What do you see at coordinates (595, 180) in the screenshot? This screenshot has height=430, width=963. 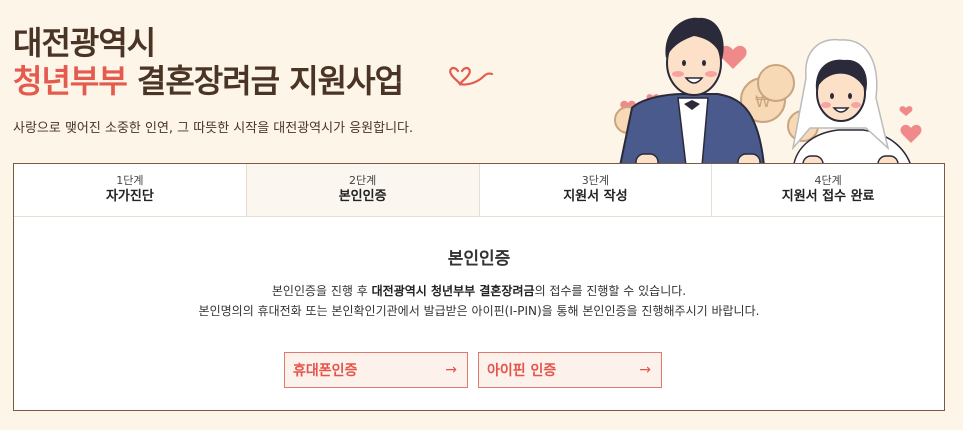 I see `step-3-number: 3단계` at bounding box center [595, 180].